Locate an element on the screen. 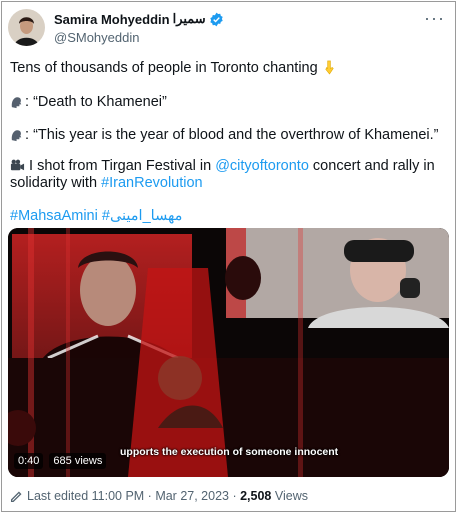 Image resolution: width=459 pixels, height=515 pixels. tweet-line-2: : “Death to Khamenei” is located at coordinates (88, 102).